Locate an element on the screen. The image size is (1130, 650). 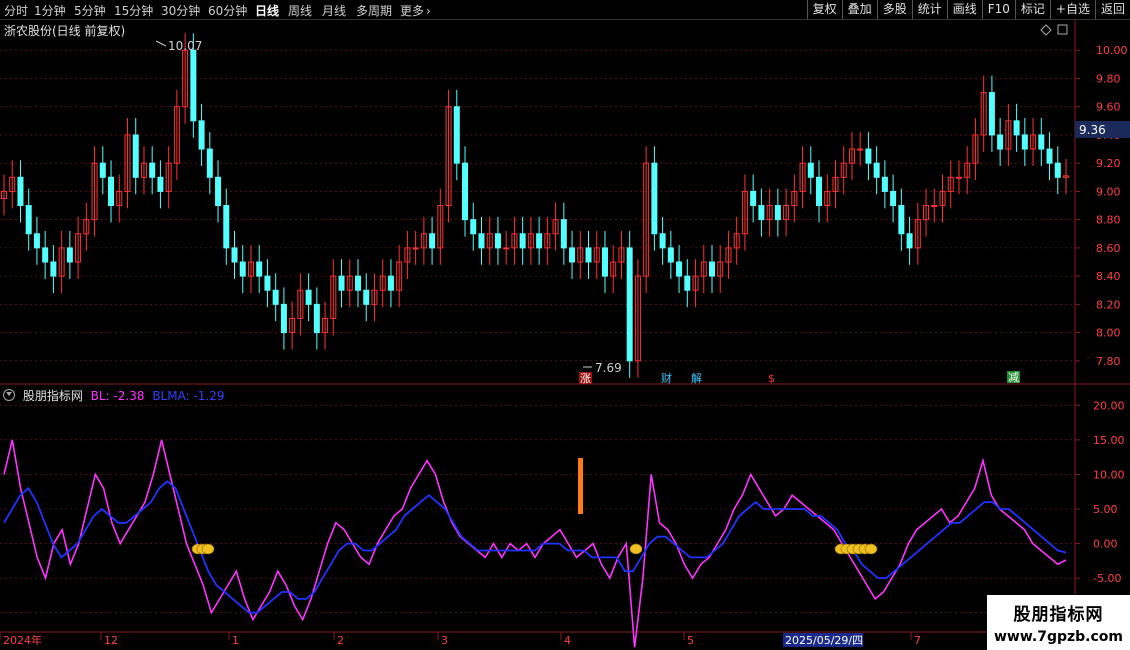
event-marker-rise: 涨 is located at coordinates (585, 378).